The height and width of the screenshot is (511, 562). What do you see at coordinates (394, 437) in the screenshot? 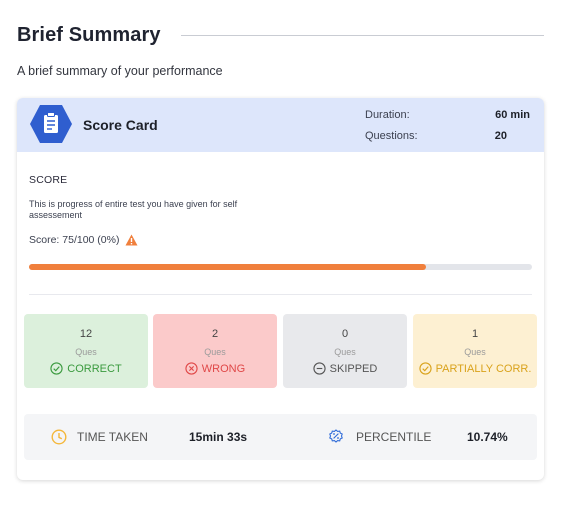
I see `percentile-label: PERCENTILE` at bounding box center [394, 437].